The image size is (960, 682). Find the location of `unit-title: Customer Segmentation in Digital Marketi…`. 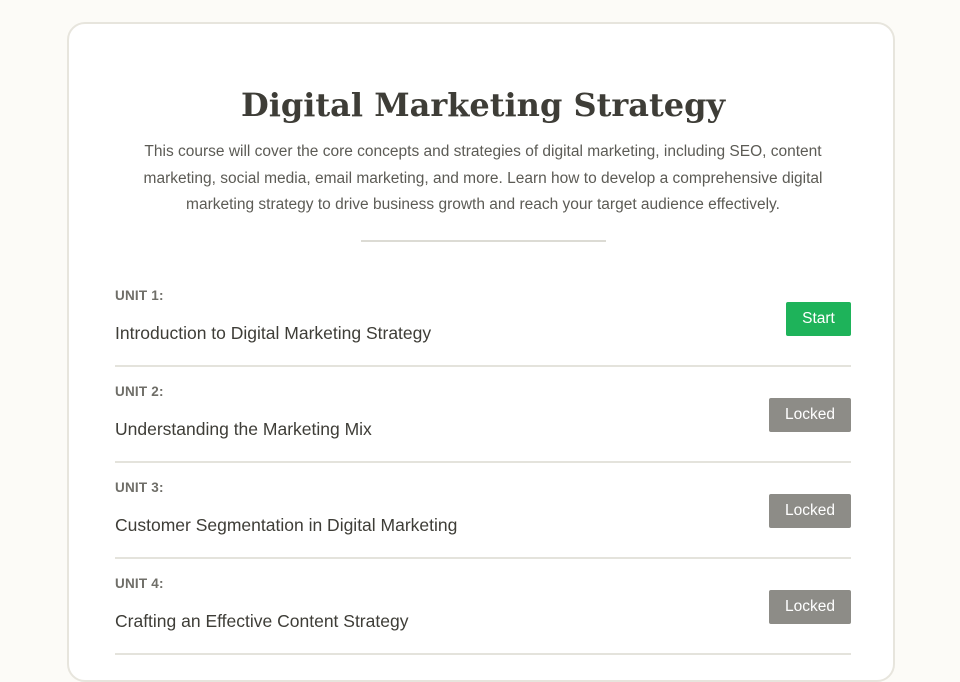

unit-title: Customer Segmentation in Digital Marketi… is located at coordinates (286, 525).